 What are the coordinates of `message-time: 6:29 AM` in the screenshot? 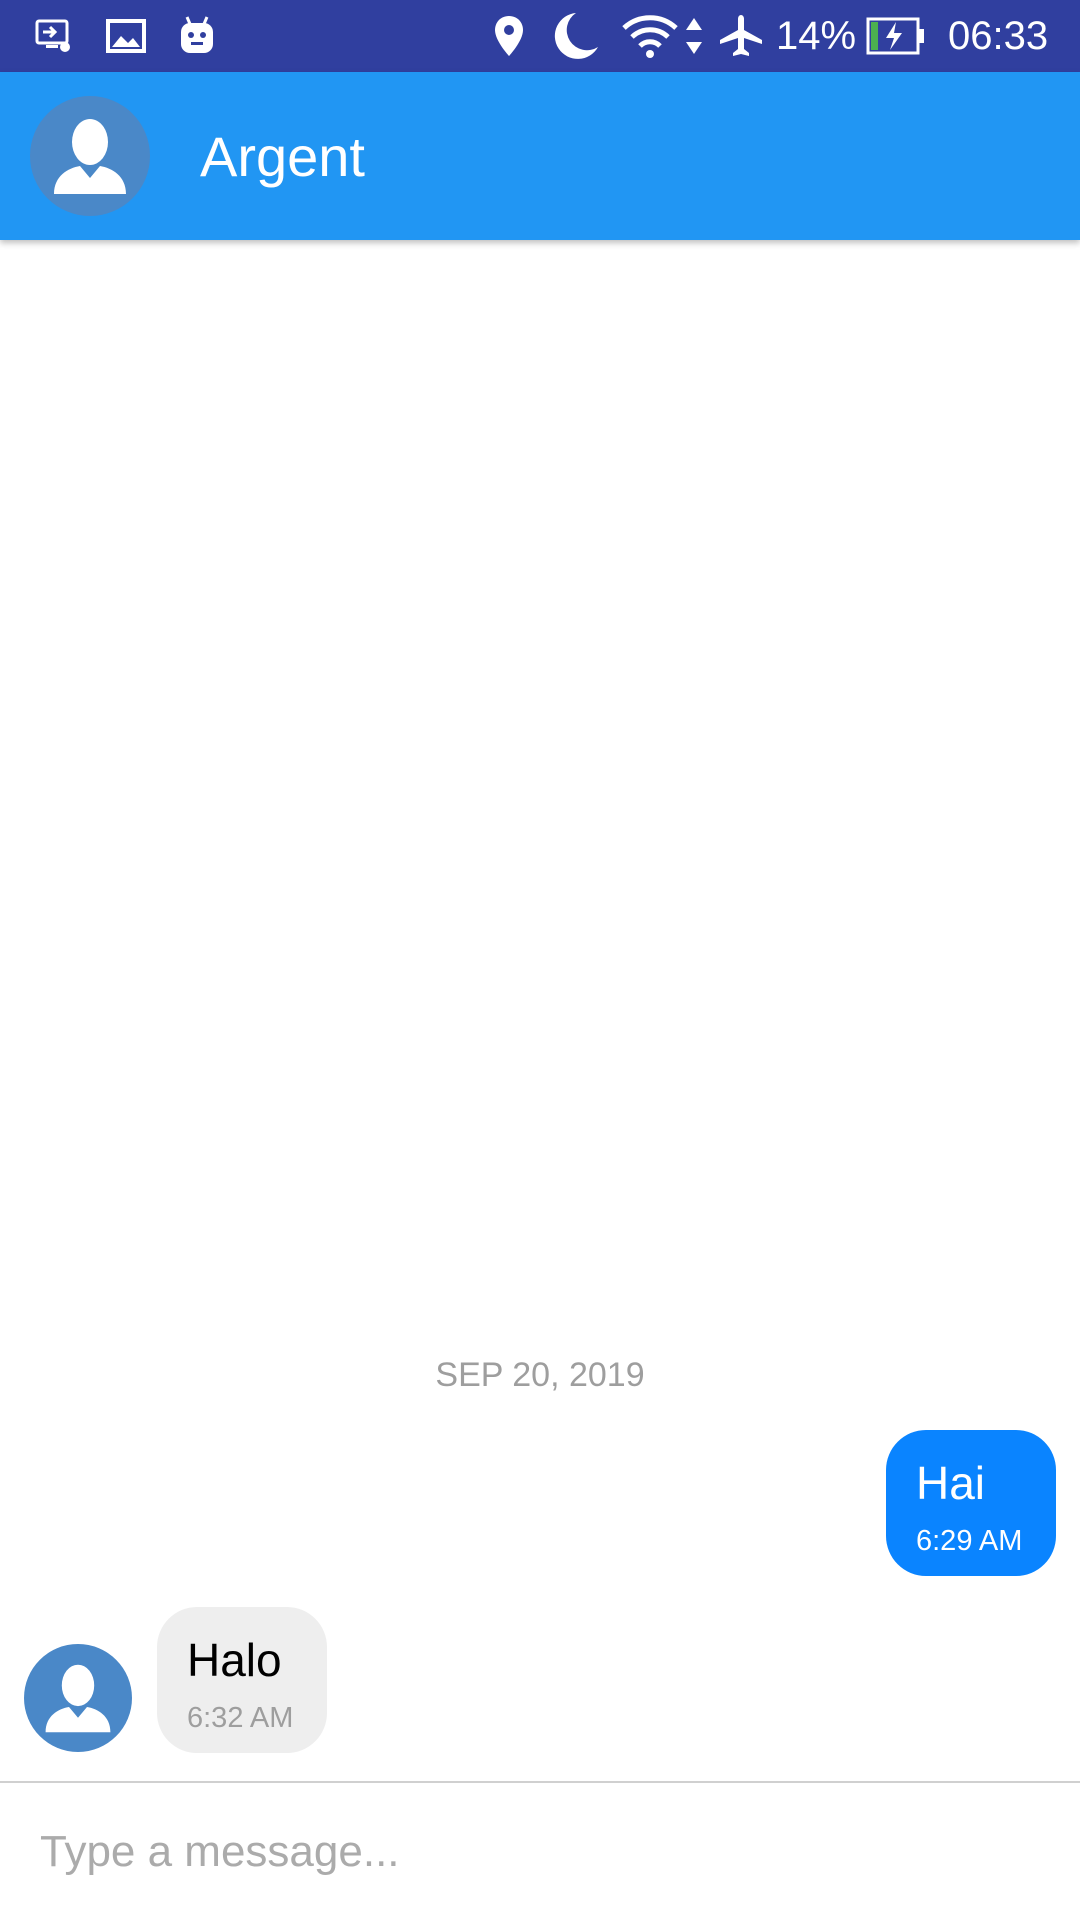 It's located at (969, 1541).